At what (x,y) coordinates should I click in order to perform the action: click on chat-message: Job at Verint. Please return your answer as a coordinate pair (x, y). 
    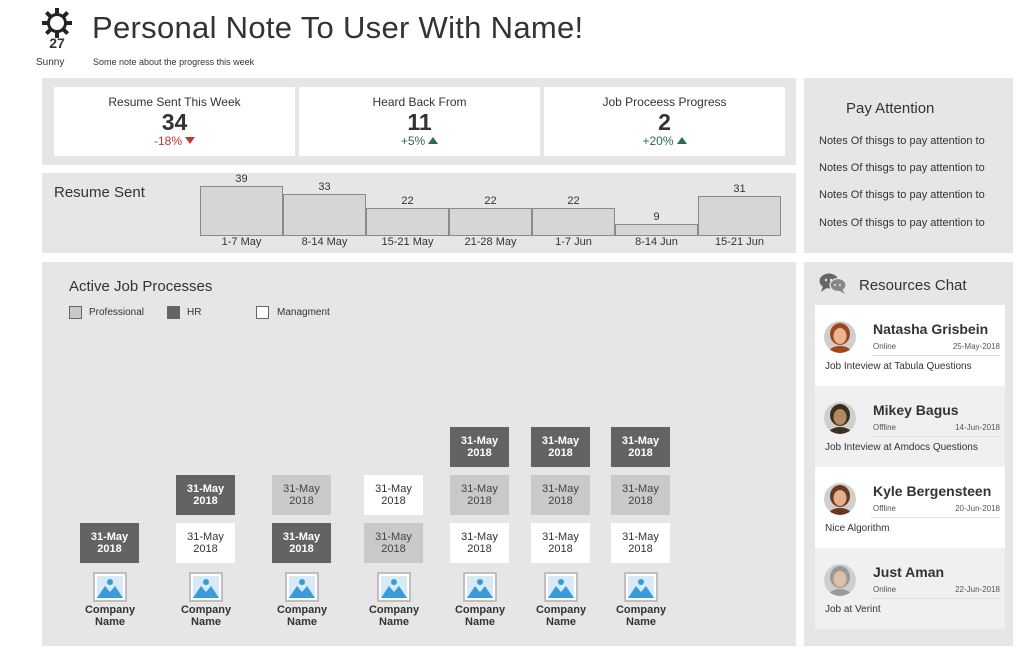
    Looking at the image, I should click on (853, 609).